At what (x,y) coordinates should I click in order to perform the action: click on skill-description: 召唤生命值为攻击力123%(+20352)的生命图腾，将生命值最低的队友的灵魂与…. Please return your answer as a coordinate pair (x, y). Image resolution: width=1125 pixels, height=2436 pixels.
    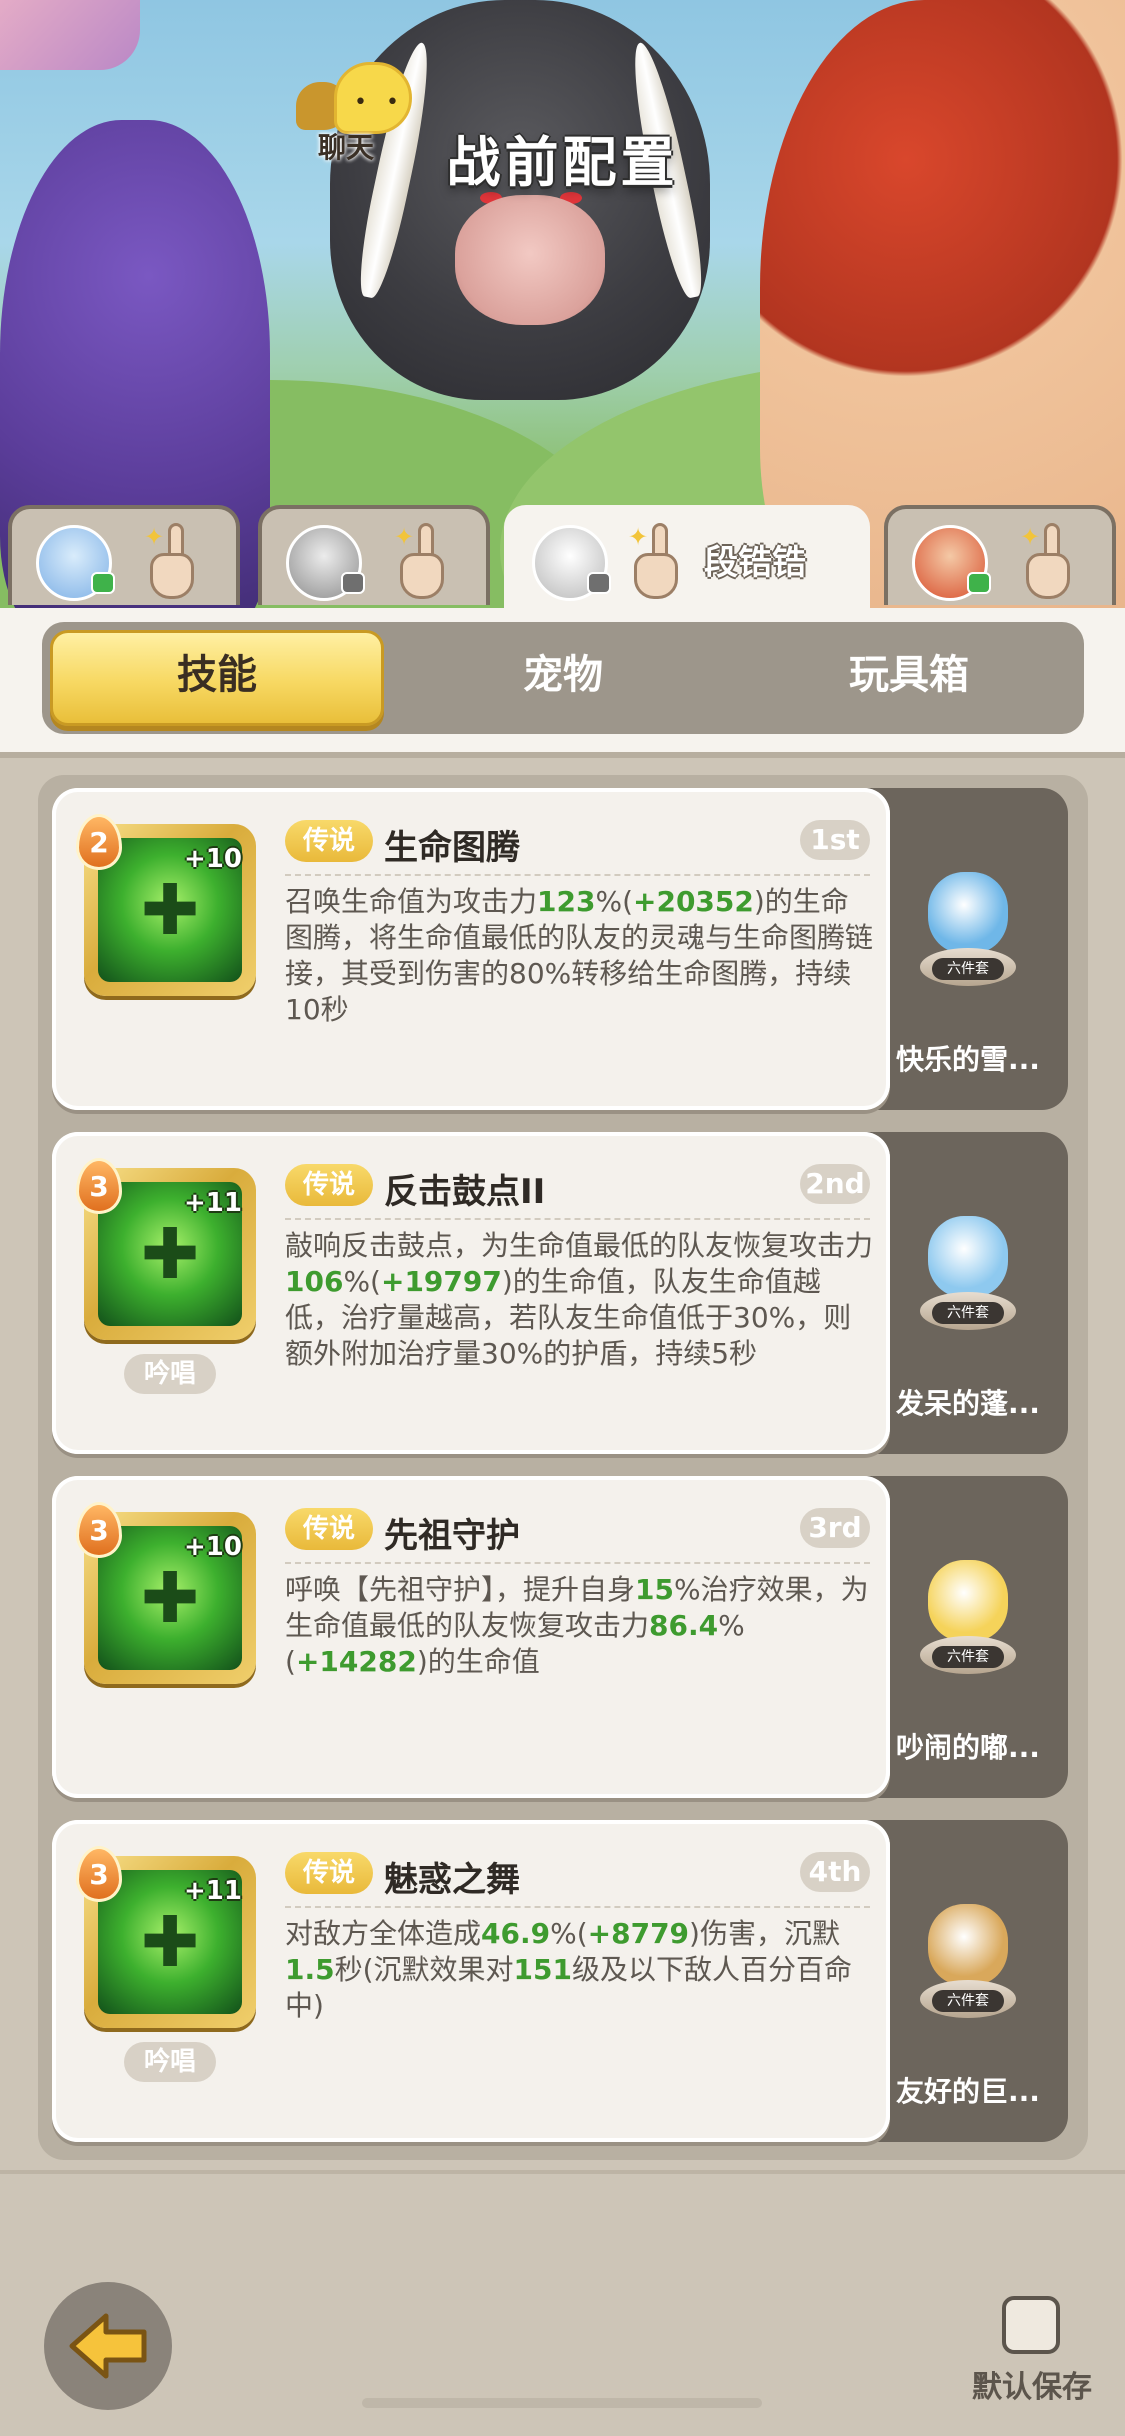
    Looking at the image, I should click on (580, 956).